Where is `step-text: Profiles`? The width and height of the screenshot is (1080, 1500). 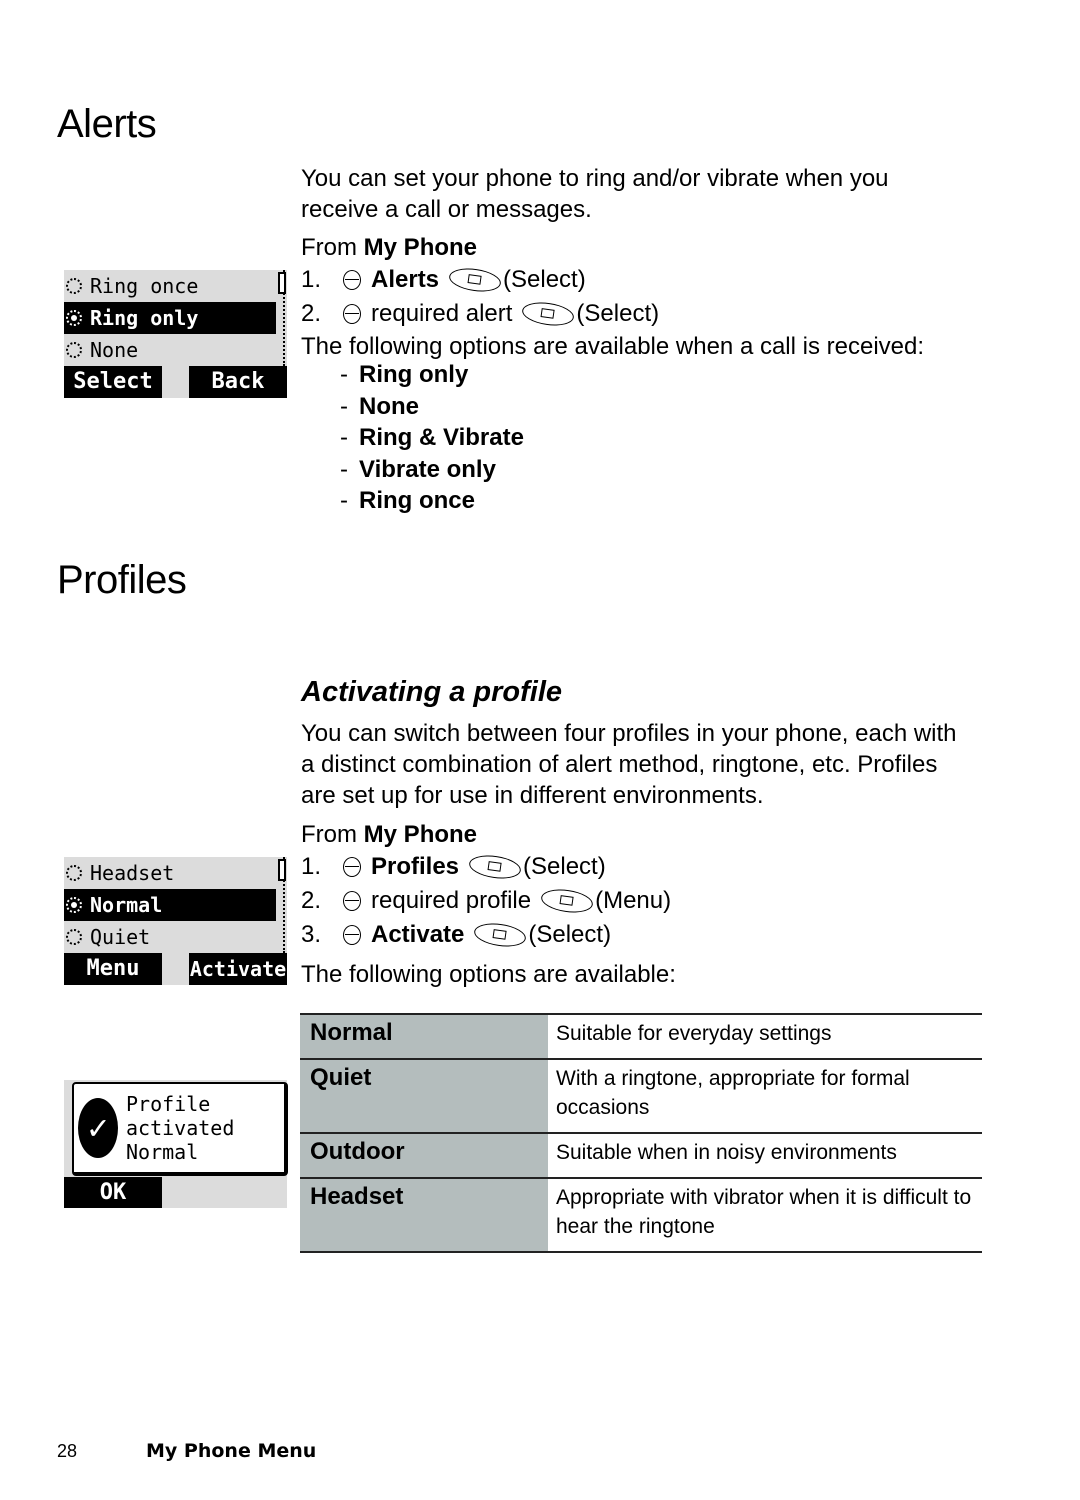
step-text: Profiles is located at coordinates (415, 866).